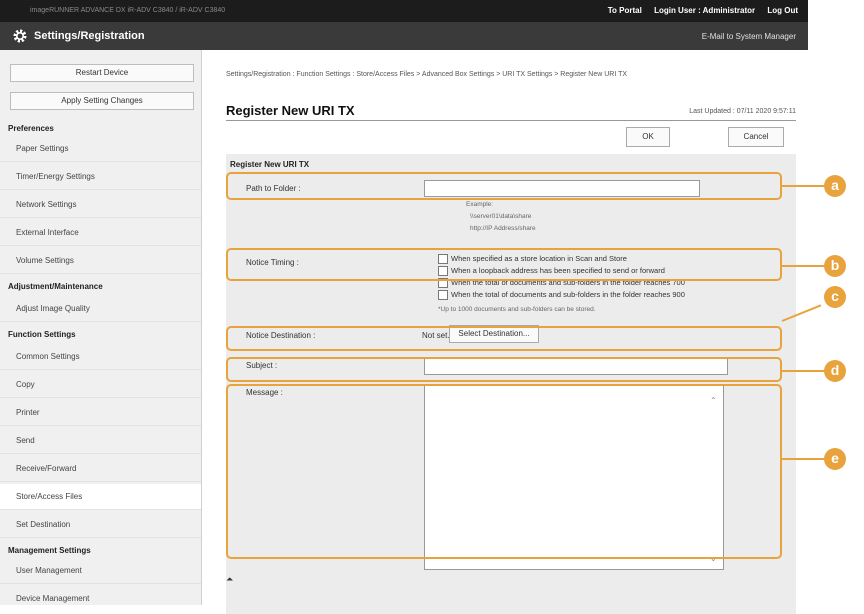 The width and height of the screenshot is (864, 614). I want to click on logout-link: Log Out, so click(782, 10).